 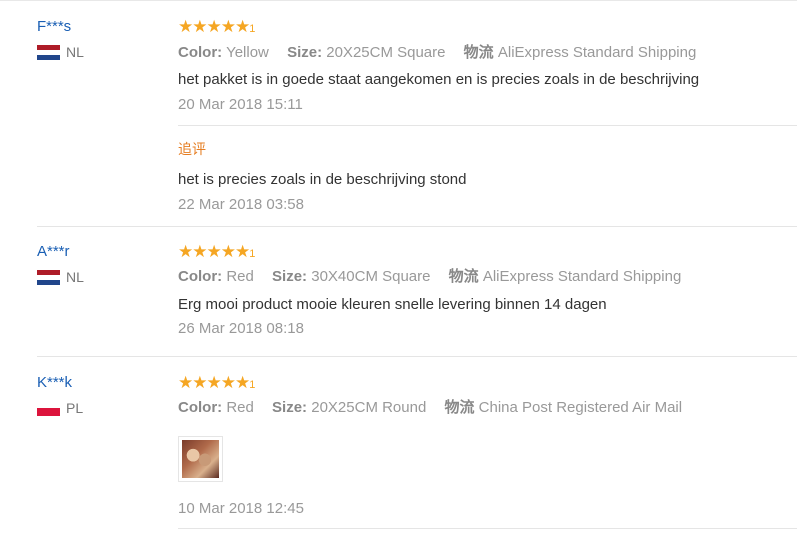 I want to click on reviewer-name: K***k, so click(x=55, y=382).